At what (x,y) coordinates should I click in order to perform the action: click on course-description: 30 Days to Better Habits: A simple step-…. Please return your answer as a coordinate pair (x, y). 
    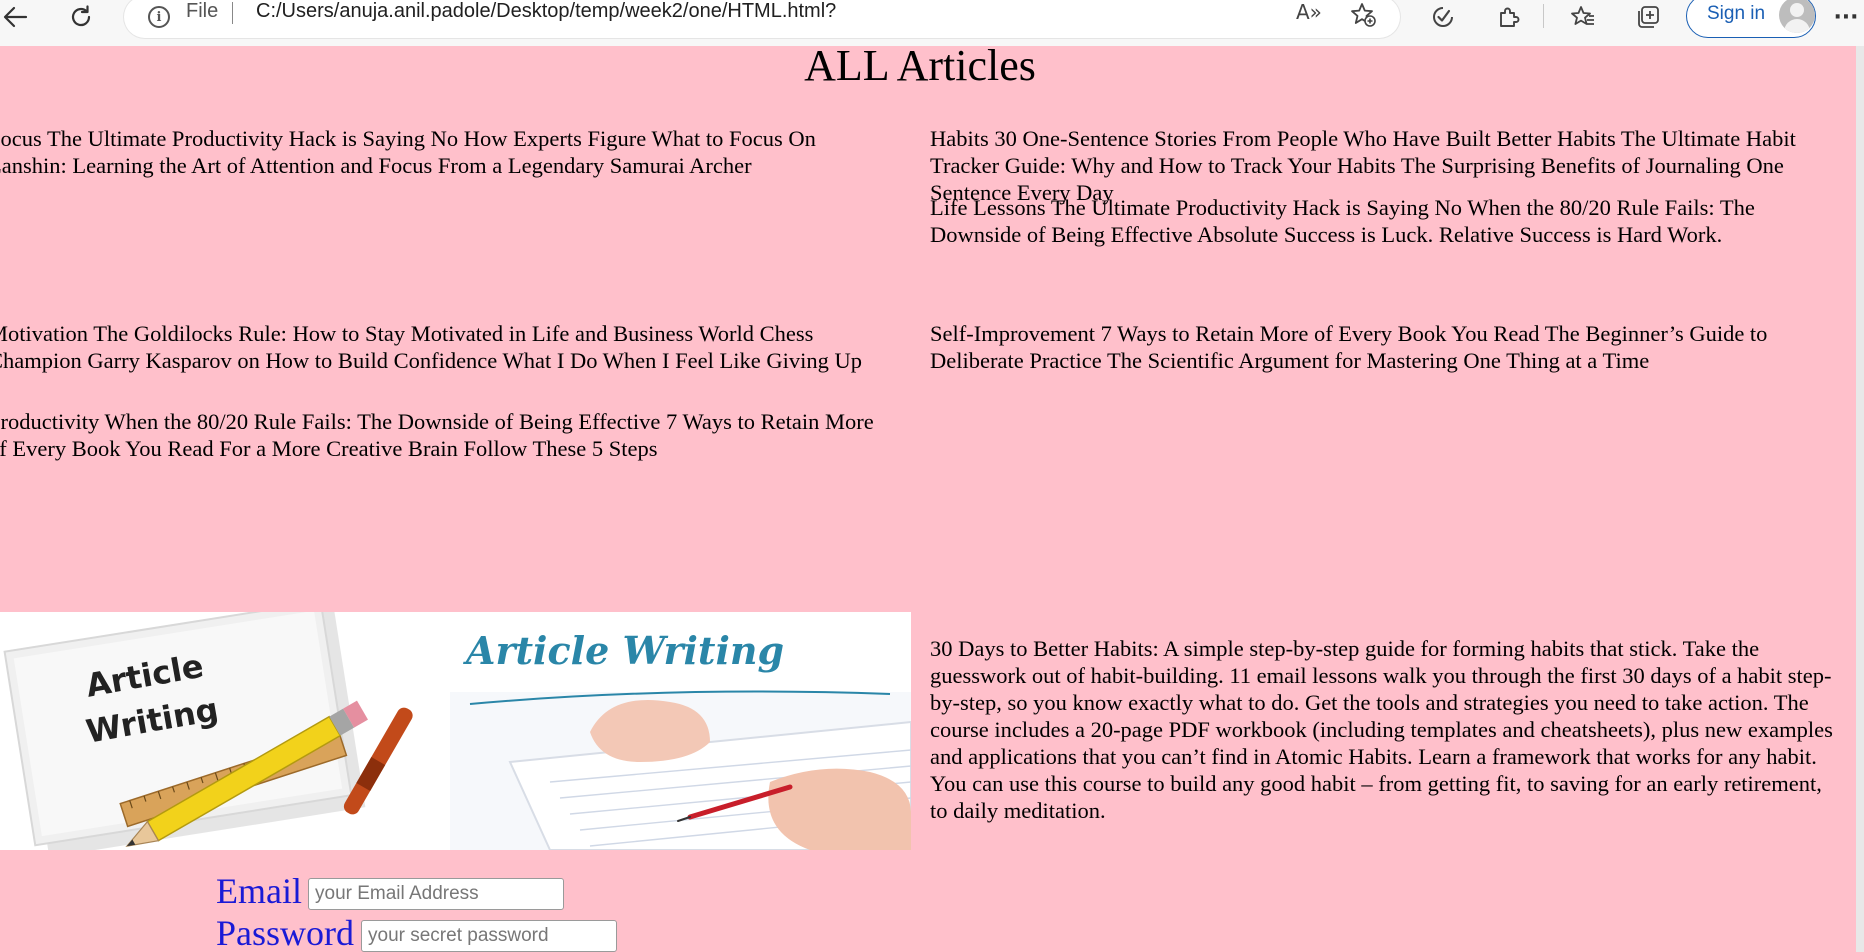
    Looking at the image, I should click on (1381, 729).